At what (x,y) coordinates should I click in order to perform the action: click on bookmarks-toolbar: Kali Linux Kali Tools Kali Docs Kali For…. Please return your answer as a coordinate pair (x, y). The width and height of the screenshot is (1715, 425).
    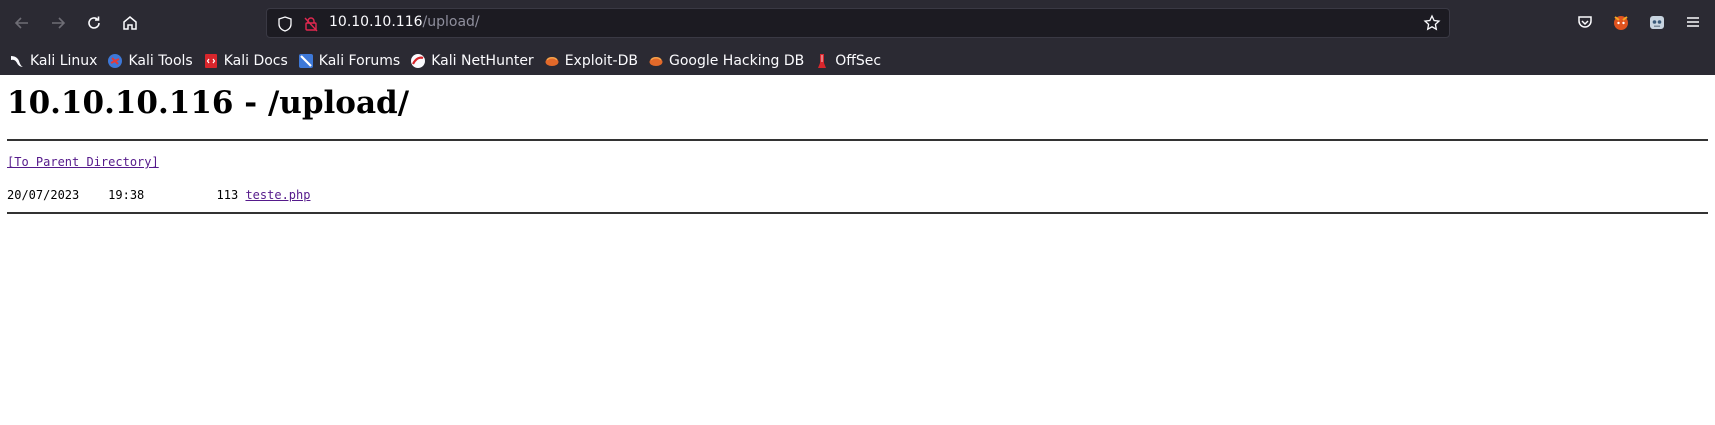
    Looking at the image, I should click on (857, 60).